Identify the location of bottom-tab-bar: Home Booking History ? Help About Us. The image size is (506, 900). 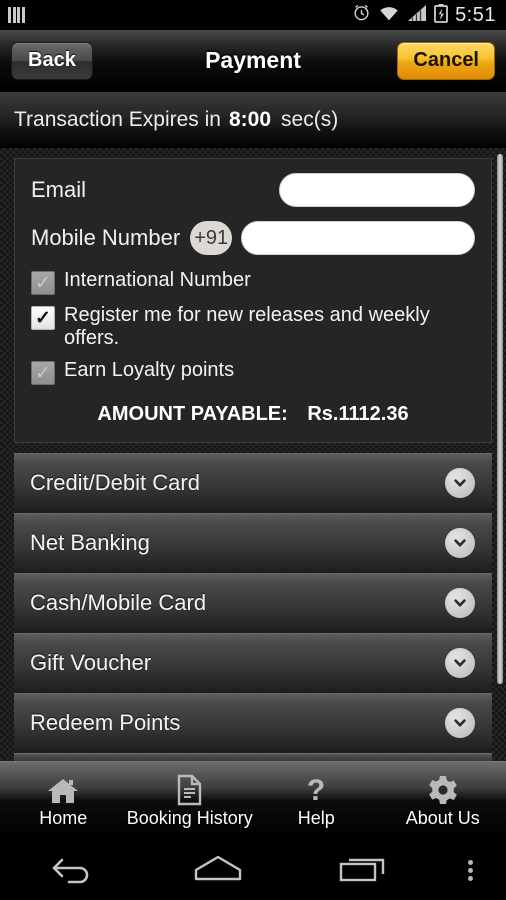
(253, 800).